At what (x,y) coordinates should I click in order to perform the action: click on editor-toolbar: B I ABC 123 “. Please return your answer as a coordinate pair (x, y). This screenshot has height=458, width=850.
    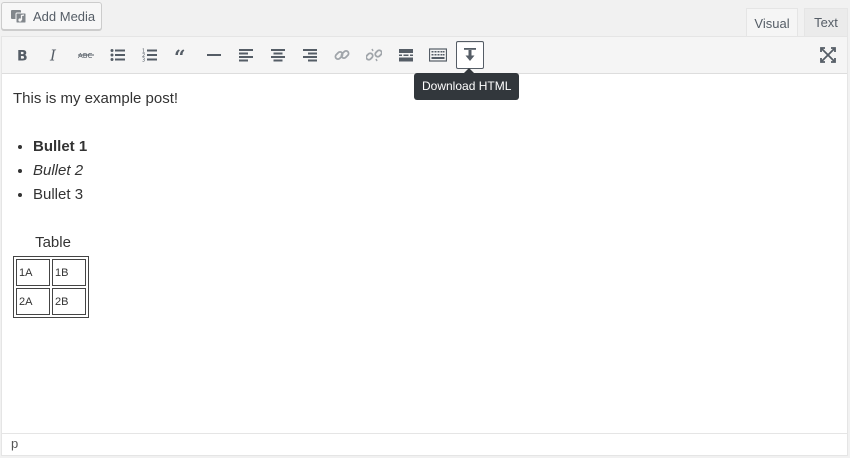
    Looking at the image, I should click on (424, 55).